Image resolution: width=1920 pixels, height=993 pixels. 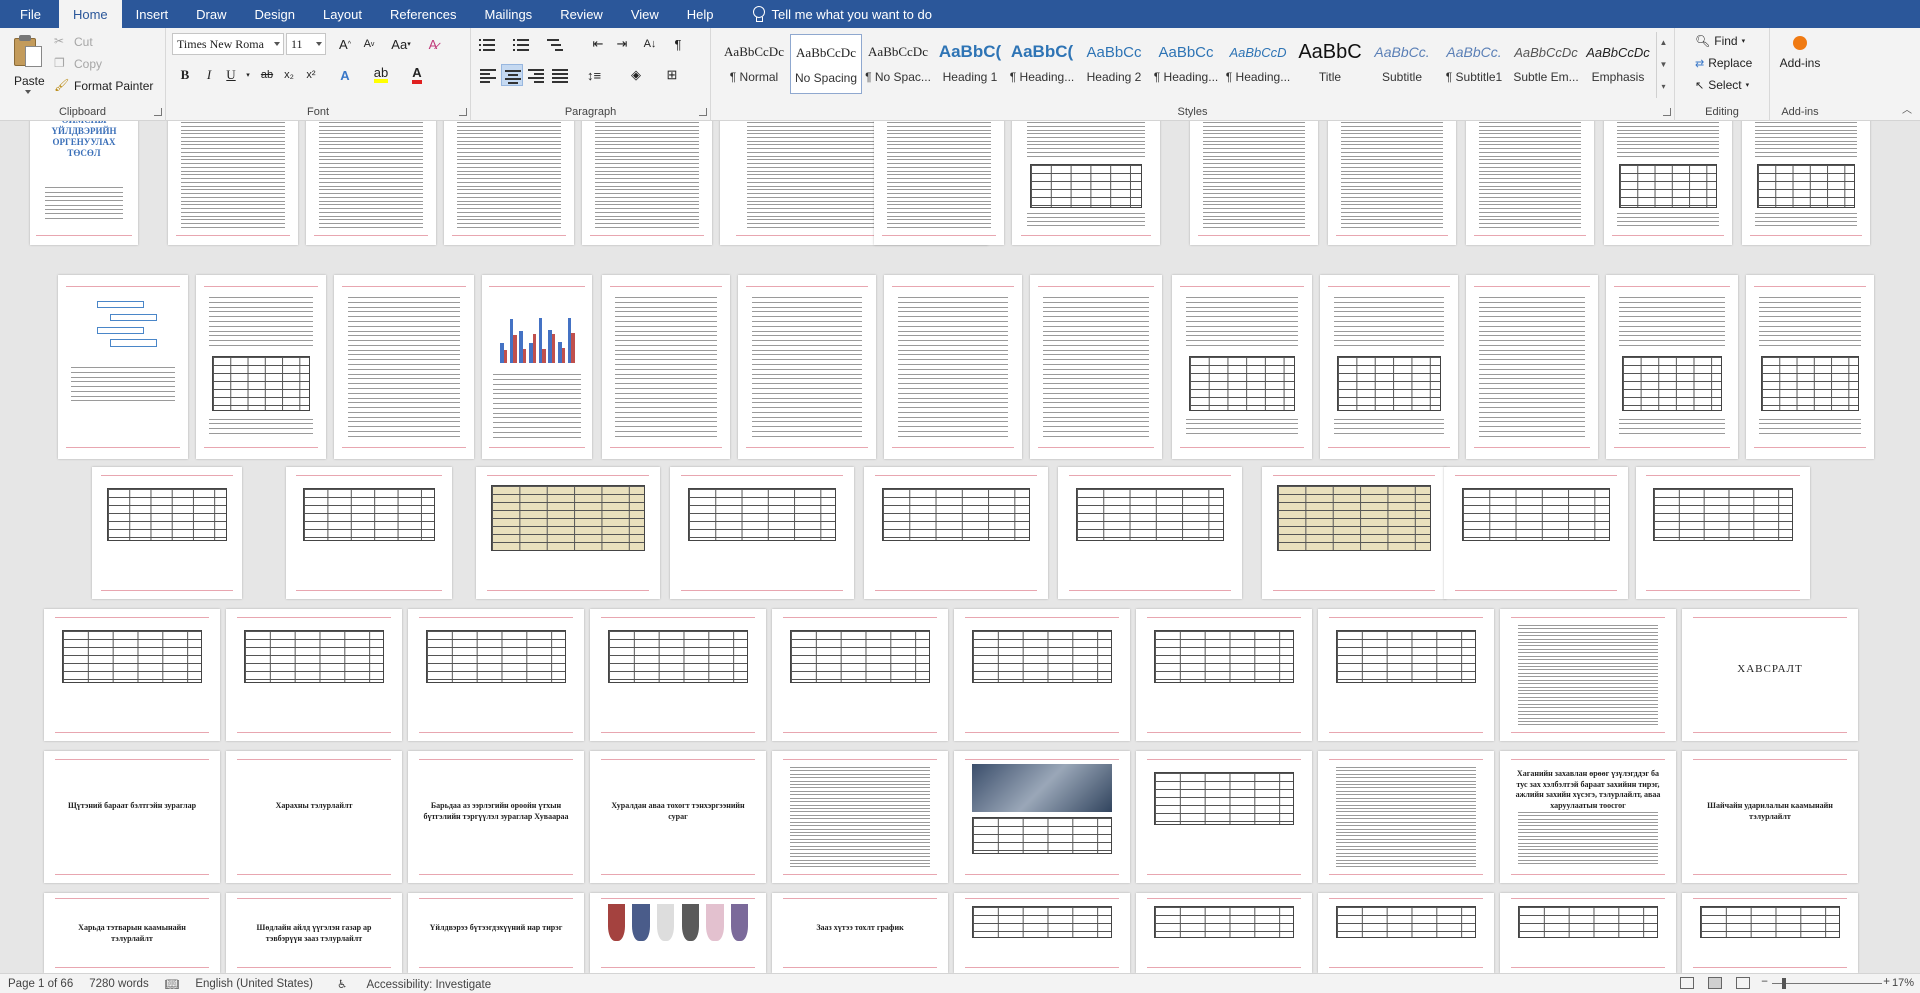 I want to click on language-indicator: English (United States), so click(x=254, y=984).